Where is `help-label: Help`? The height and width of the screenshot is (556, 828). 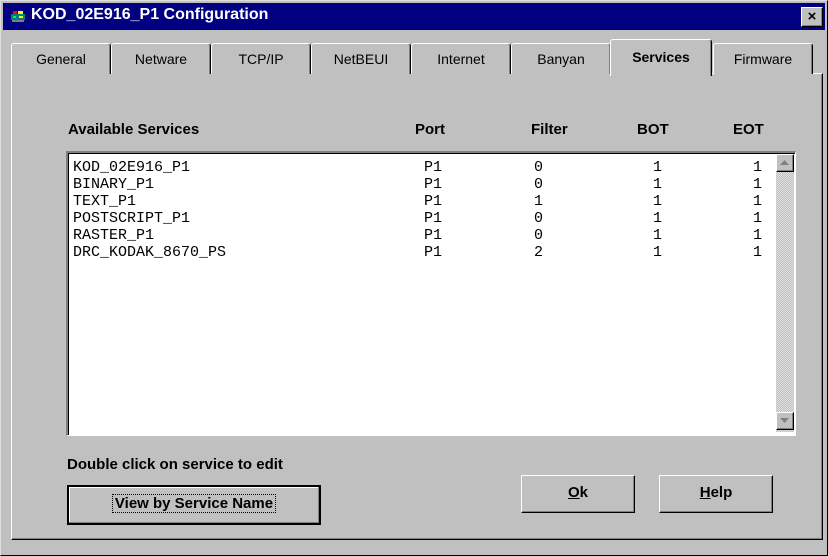
help-label: Help is located at coordinates (716, 492).